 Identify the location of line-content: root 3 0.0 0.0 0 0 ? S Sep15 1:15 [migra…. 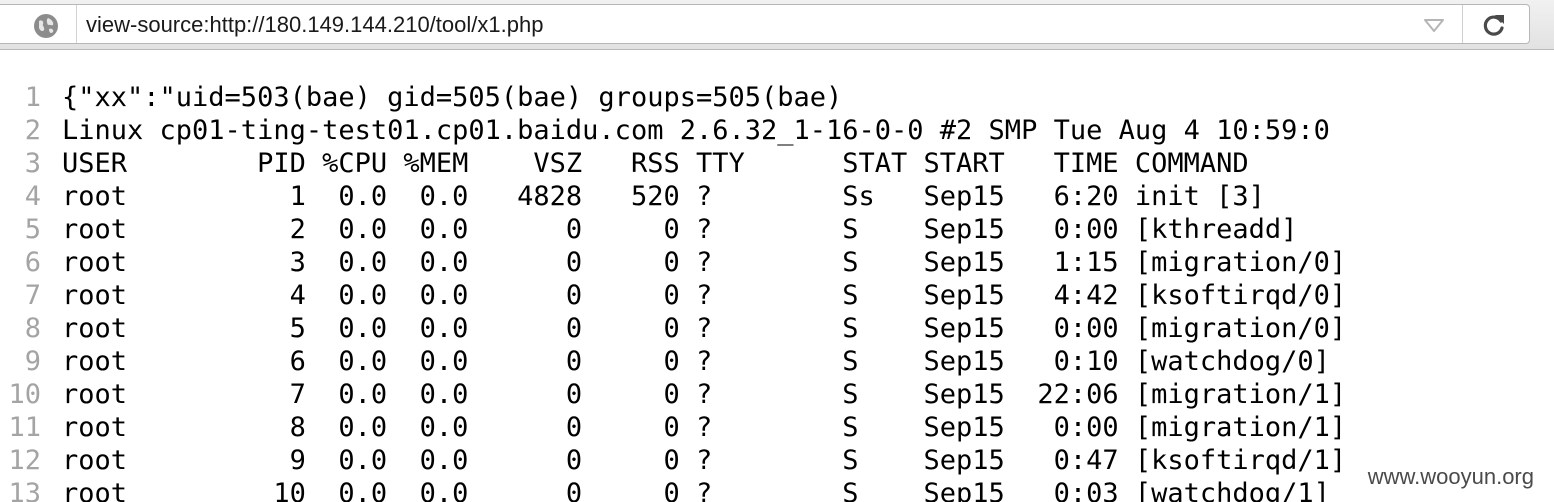
(704, 262).